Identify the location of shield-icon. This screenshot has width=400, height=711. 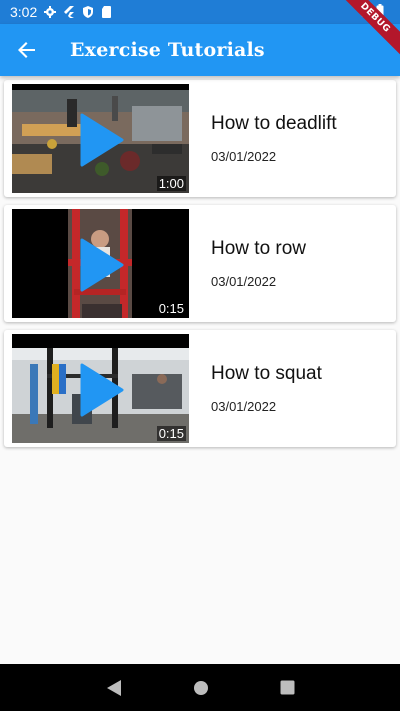
(88, 12).